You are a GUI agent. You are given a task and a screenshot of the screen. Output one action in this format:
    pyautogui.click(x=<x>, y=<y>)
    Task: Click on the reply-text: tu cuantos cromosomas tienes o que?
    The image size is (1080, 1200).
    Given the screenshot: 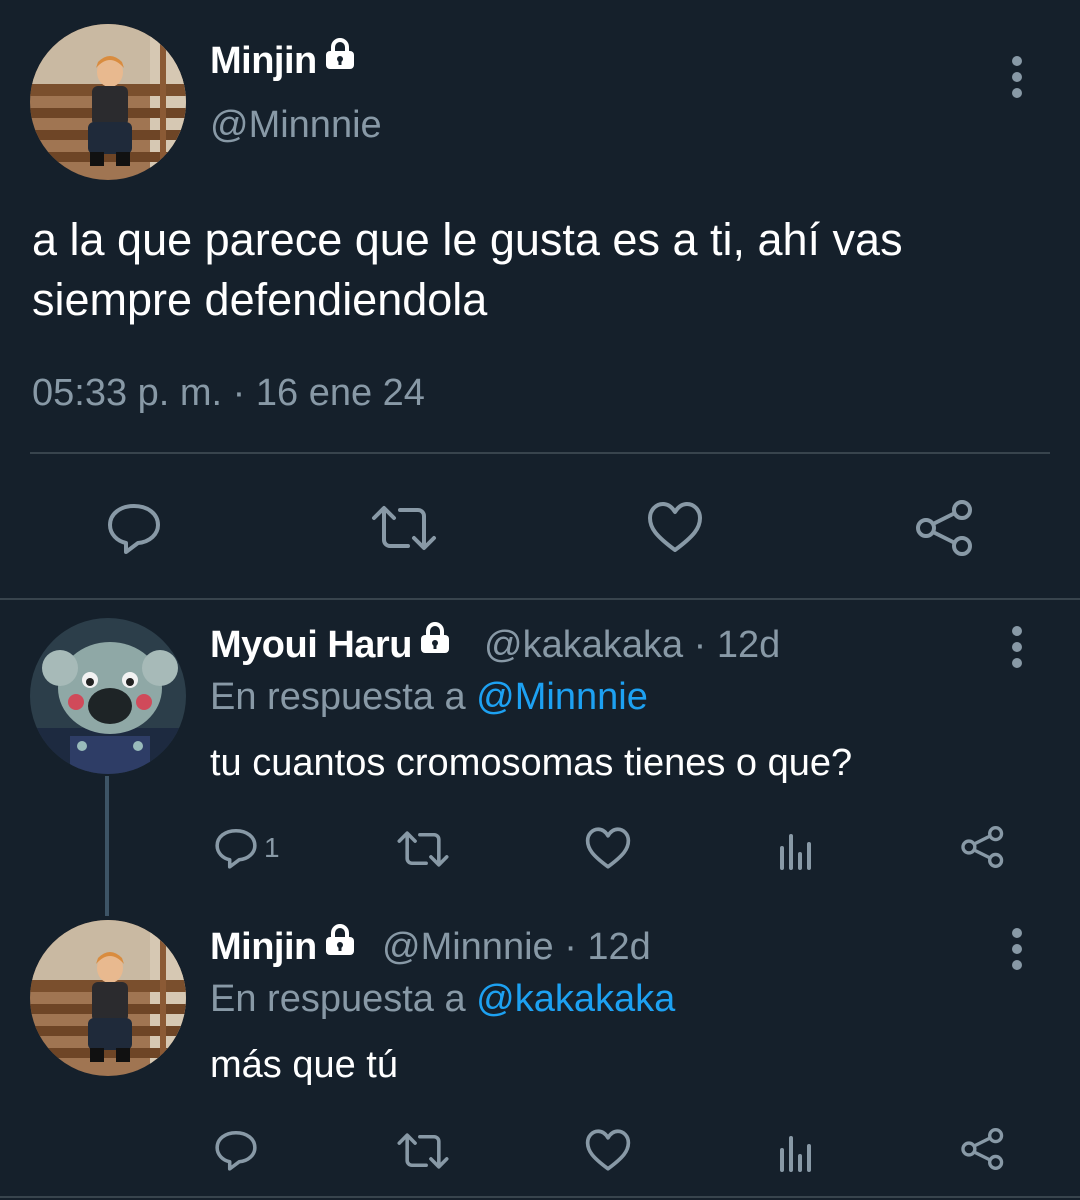 What is the action you would take?
    pyautogui.click(x=531, y=763)
    